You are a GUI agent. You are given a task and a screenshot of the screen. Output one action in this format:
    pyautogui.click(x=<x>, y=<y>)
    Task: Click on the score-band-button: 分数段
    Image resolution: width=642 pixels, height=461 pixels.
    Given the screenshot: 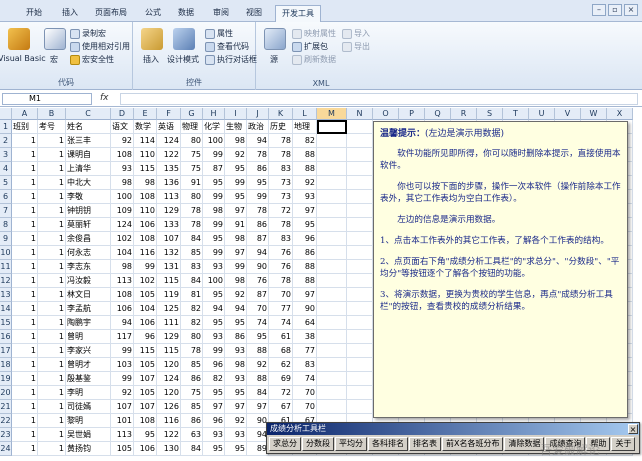 What is the action you would take?
    pyautogui.click(x=318, y=444)
    